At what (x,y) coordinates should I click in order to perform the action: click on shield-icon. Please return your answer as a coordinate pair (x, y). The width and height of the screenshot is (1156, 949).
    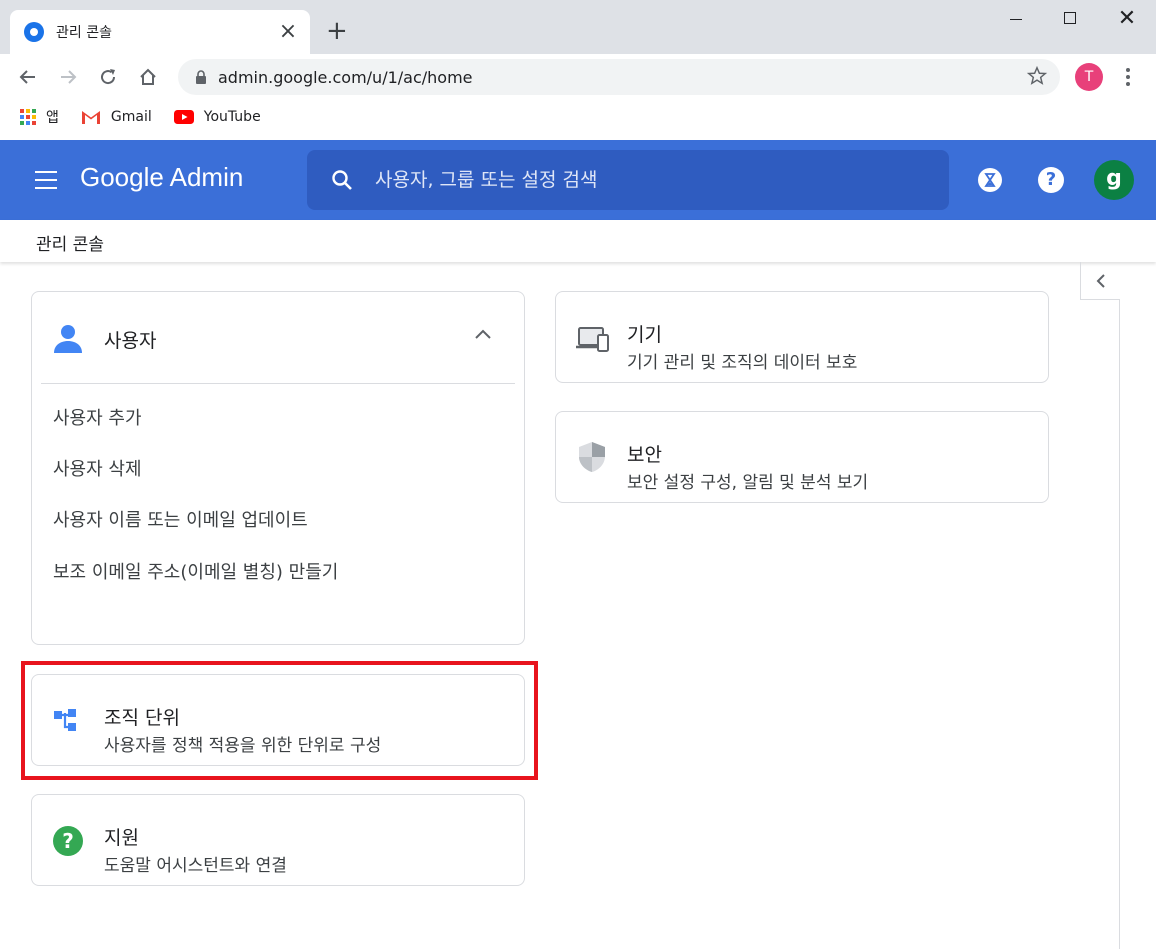
    Looking at the image, I should click on (592, 457).